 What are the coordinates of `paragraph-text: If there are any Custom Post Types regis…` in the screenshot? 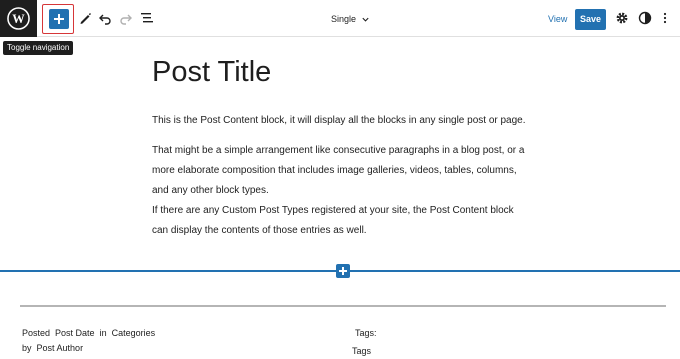 It's located at (333, 220).